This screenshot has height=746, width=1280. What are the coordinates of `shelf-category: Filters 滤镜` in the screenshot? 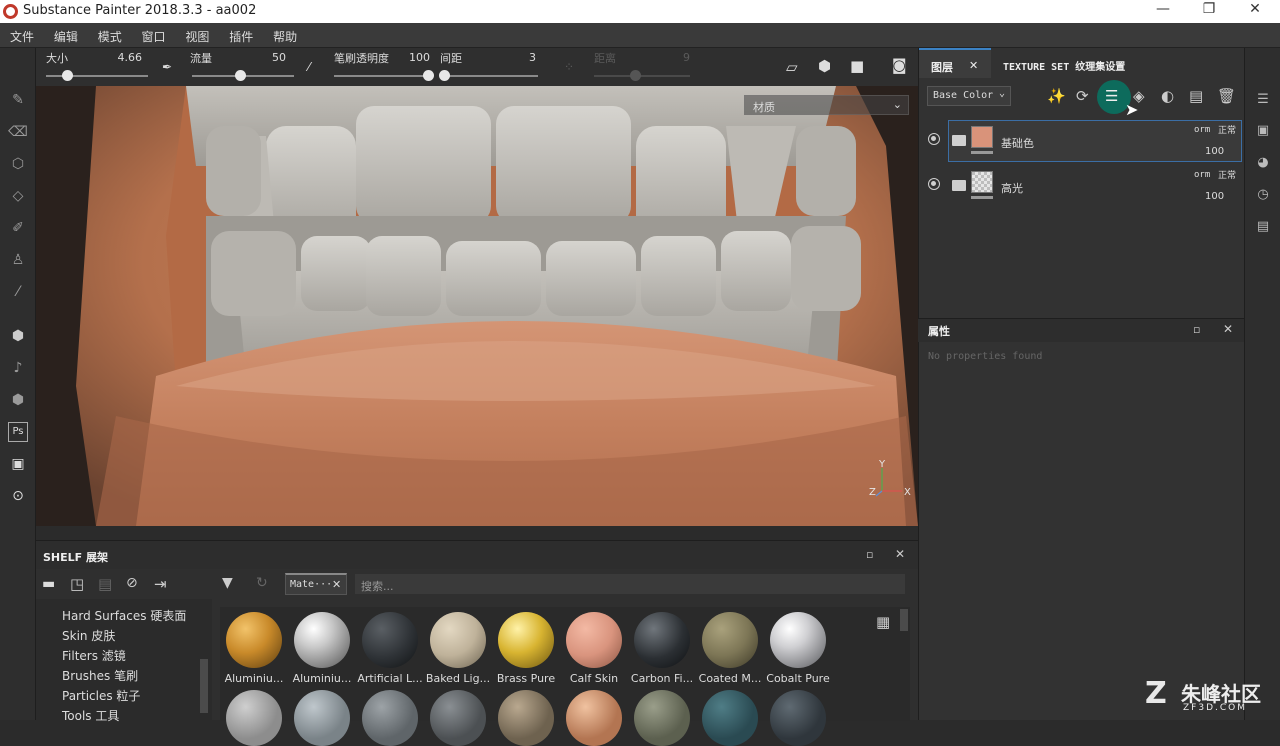 It's located at (94, 655).